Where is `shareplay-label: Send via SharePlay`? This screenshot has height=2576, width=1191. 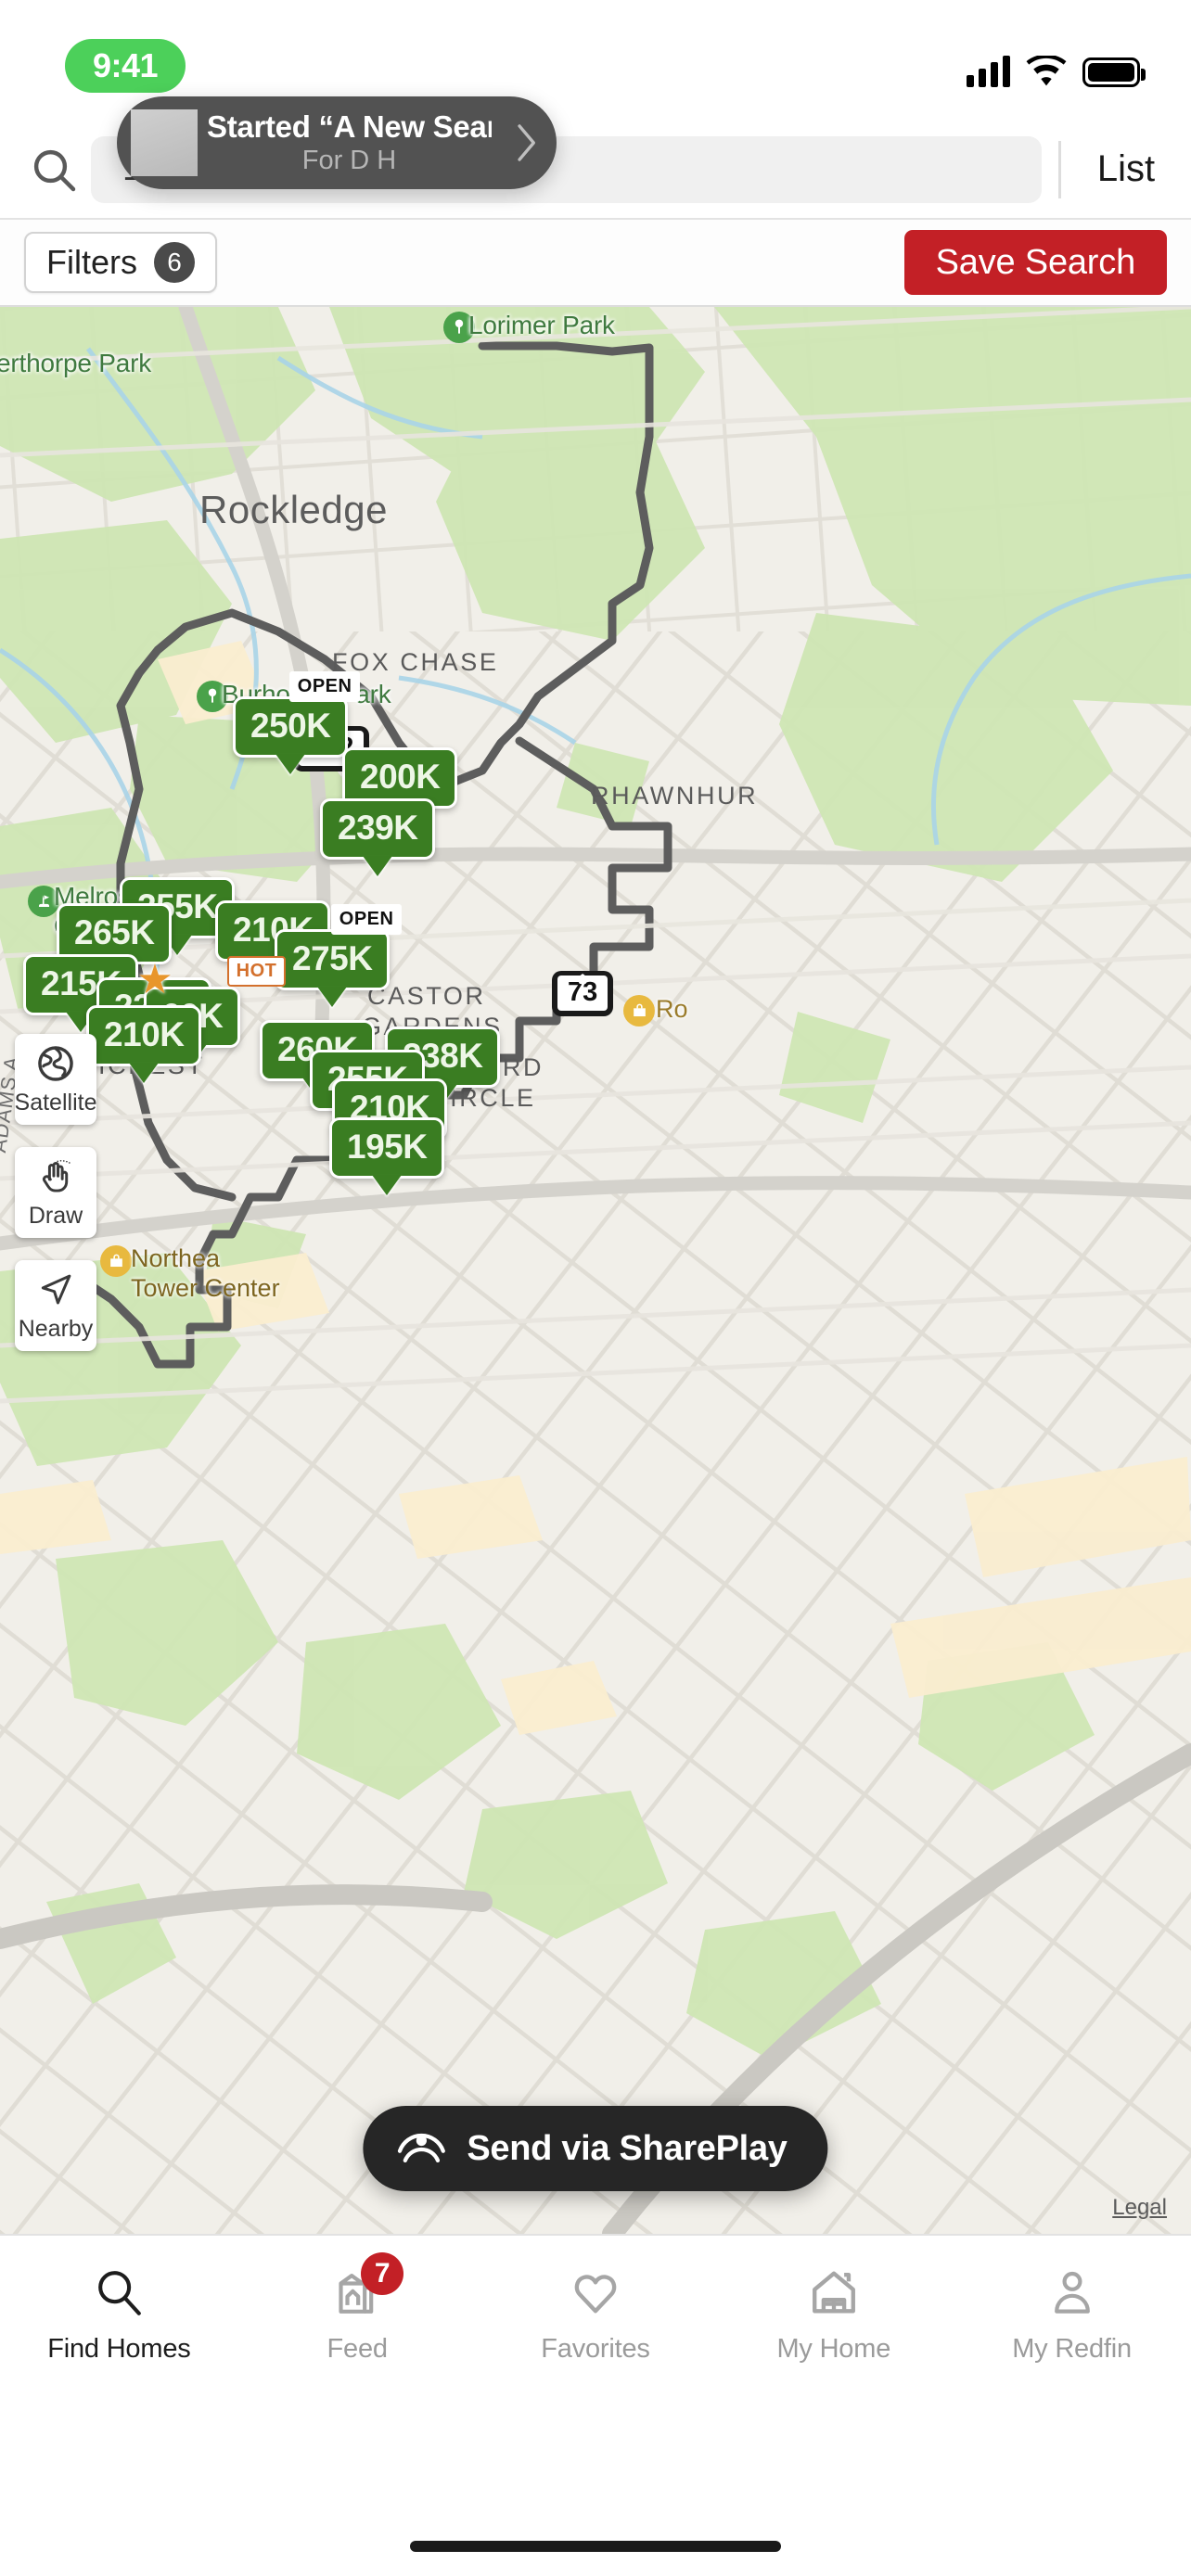
shareplay-label: Send via SharePlay is located at coordinates (627, 2148).